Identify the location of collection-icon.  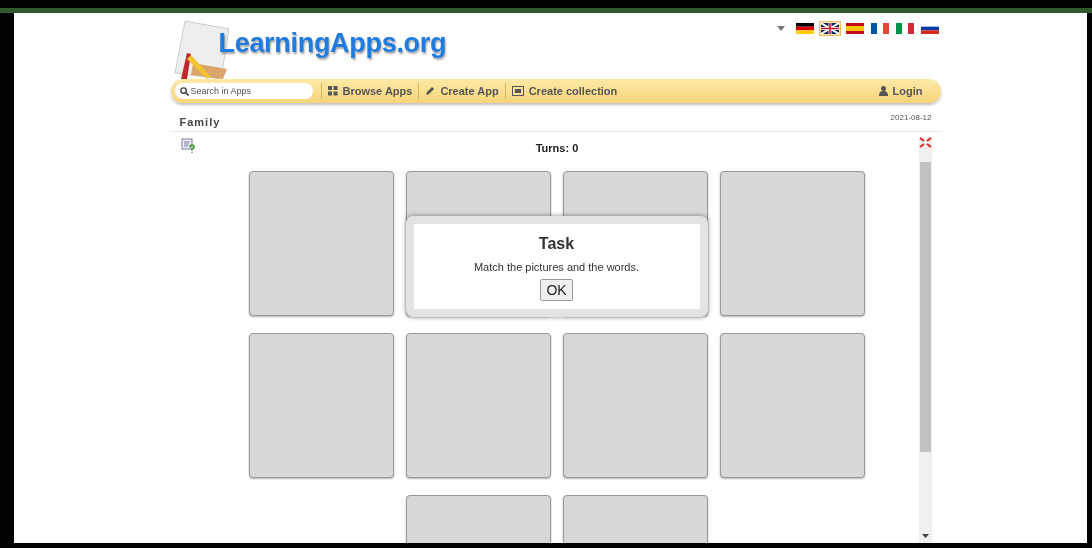
(517, 91).